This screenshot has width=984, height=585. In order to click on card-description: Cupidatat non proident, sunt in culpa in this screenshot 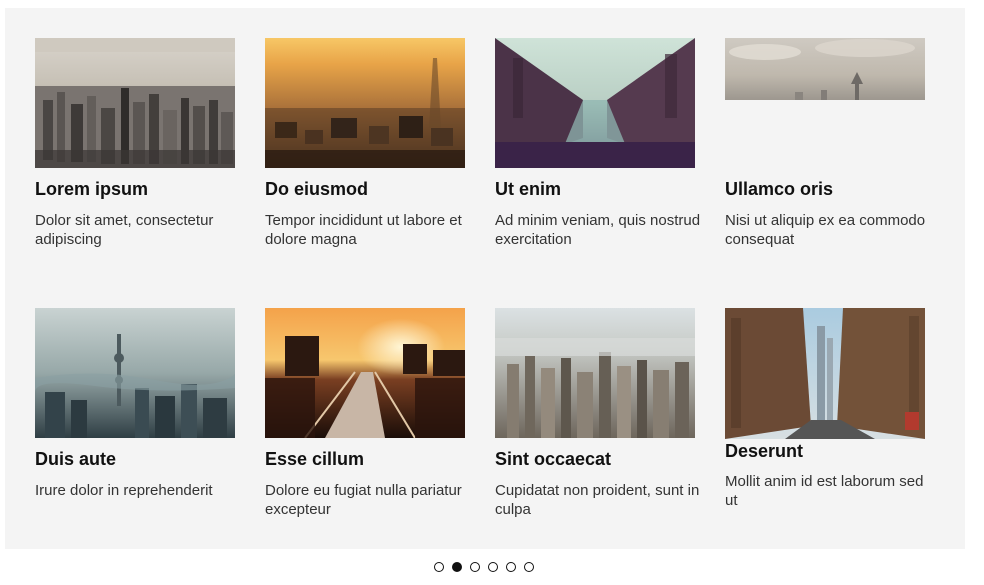, I will do `click(597, 500)`.